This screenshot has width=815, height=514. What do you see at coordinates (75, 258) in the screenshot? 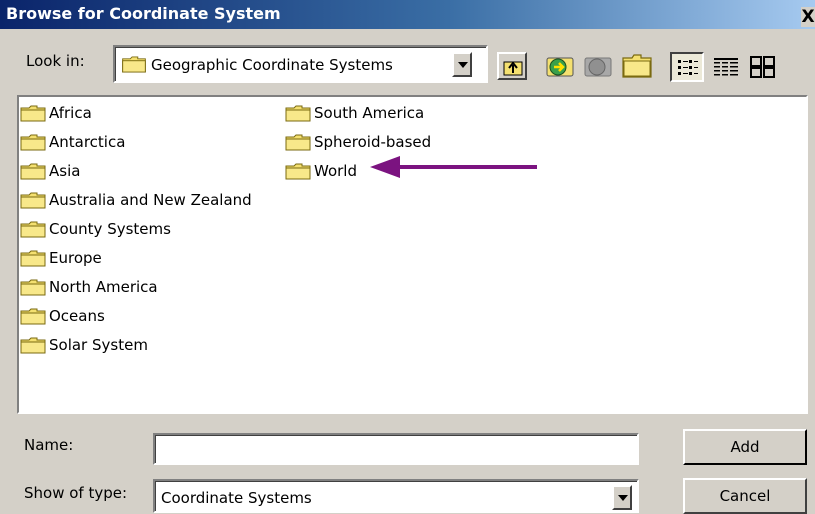
I see `folder-label: Europe` at bounding box center [75, 258].